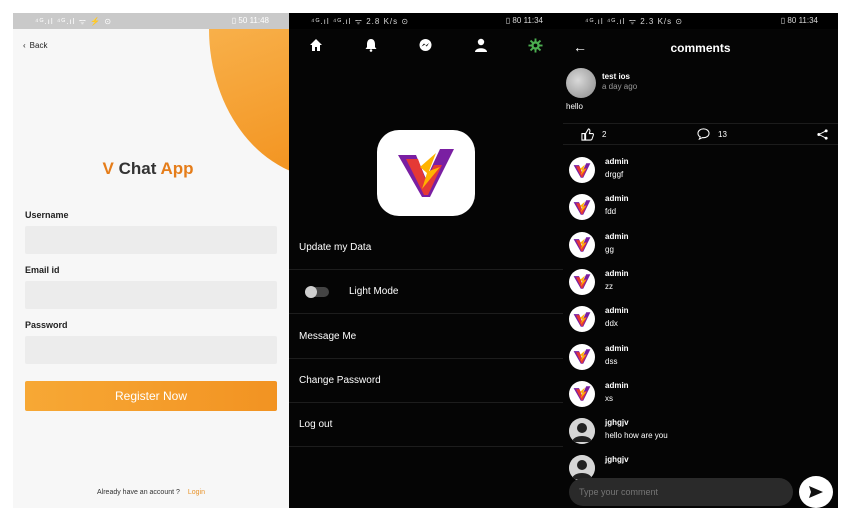 This screenshot has width=850, height=520. Describe the element at coordinates (151, 240) in the screenshot. I see `username-input` at that location.